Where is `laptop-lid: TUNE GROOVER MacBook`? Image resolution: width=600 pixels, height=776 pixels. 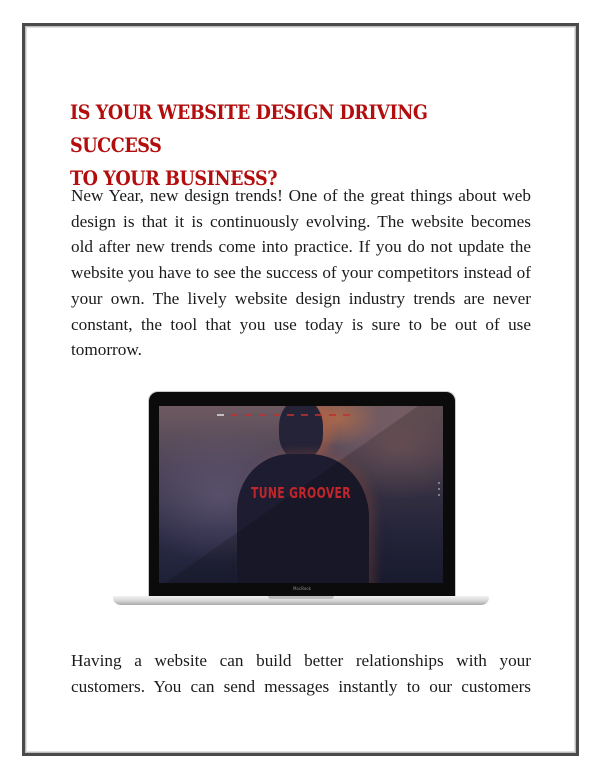 laptop-lid: TUNE GROOVER MacBook is located at coordinates (302, 495).